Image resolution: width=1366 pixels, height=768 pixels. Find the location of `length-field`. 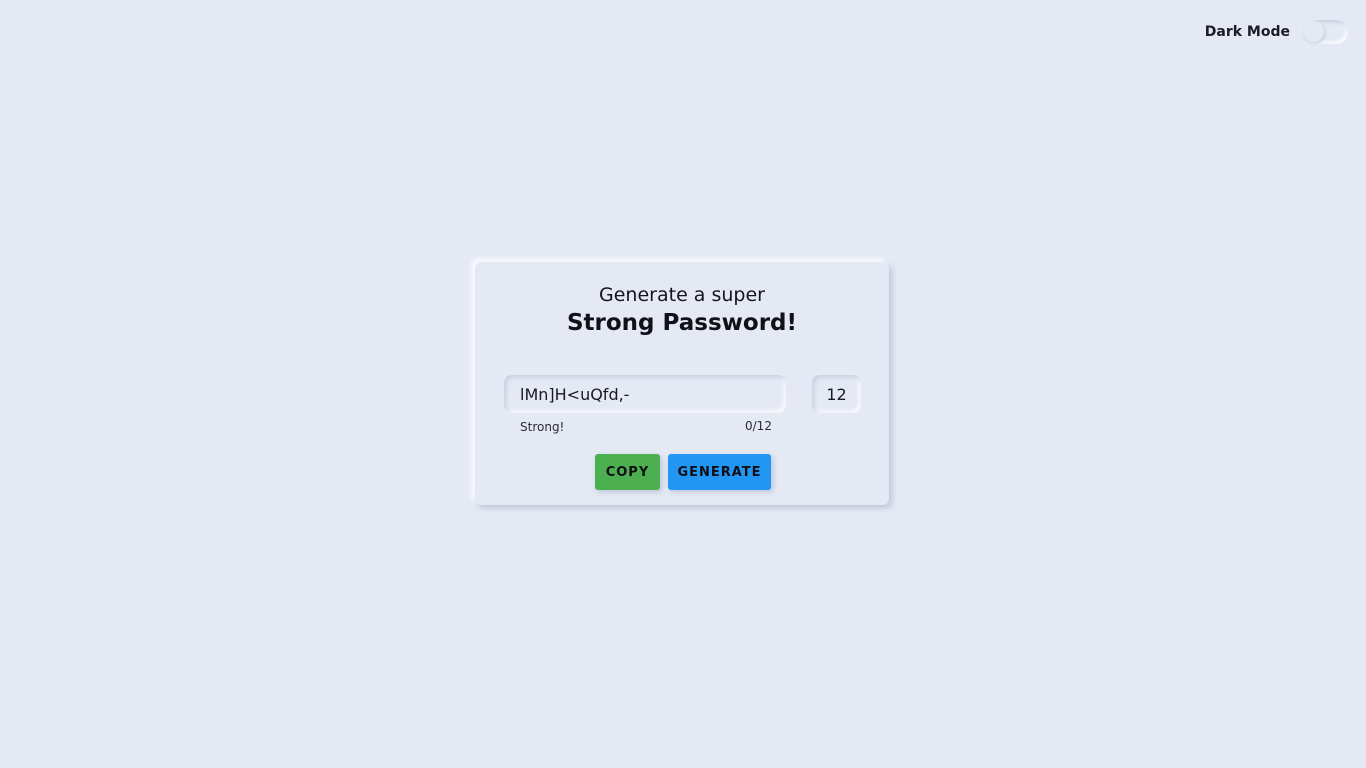

length-field is located at coordinates (836, 394).